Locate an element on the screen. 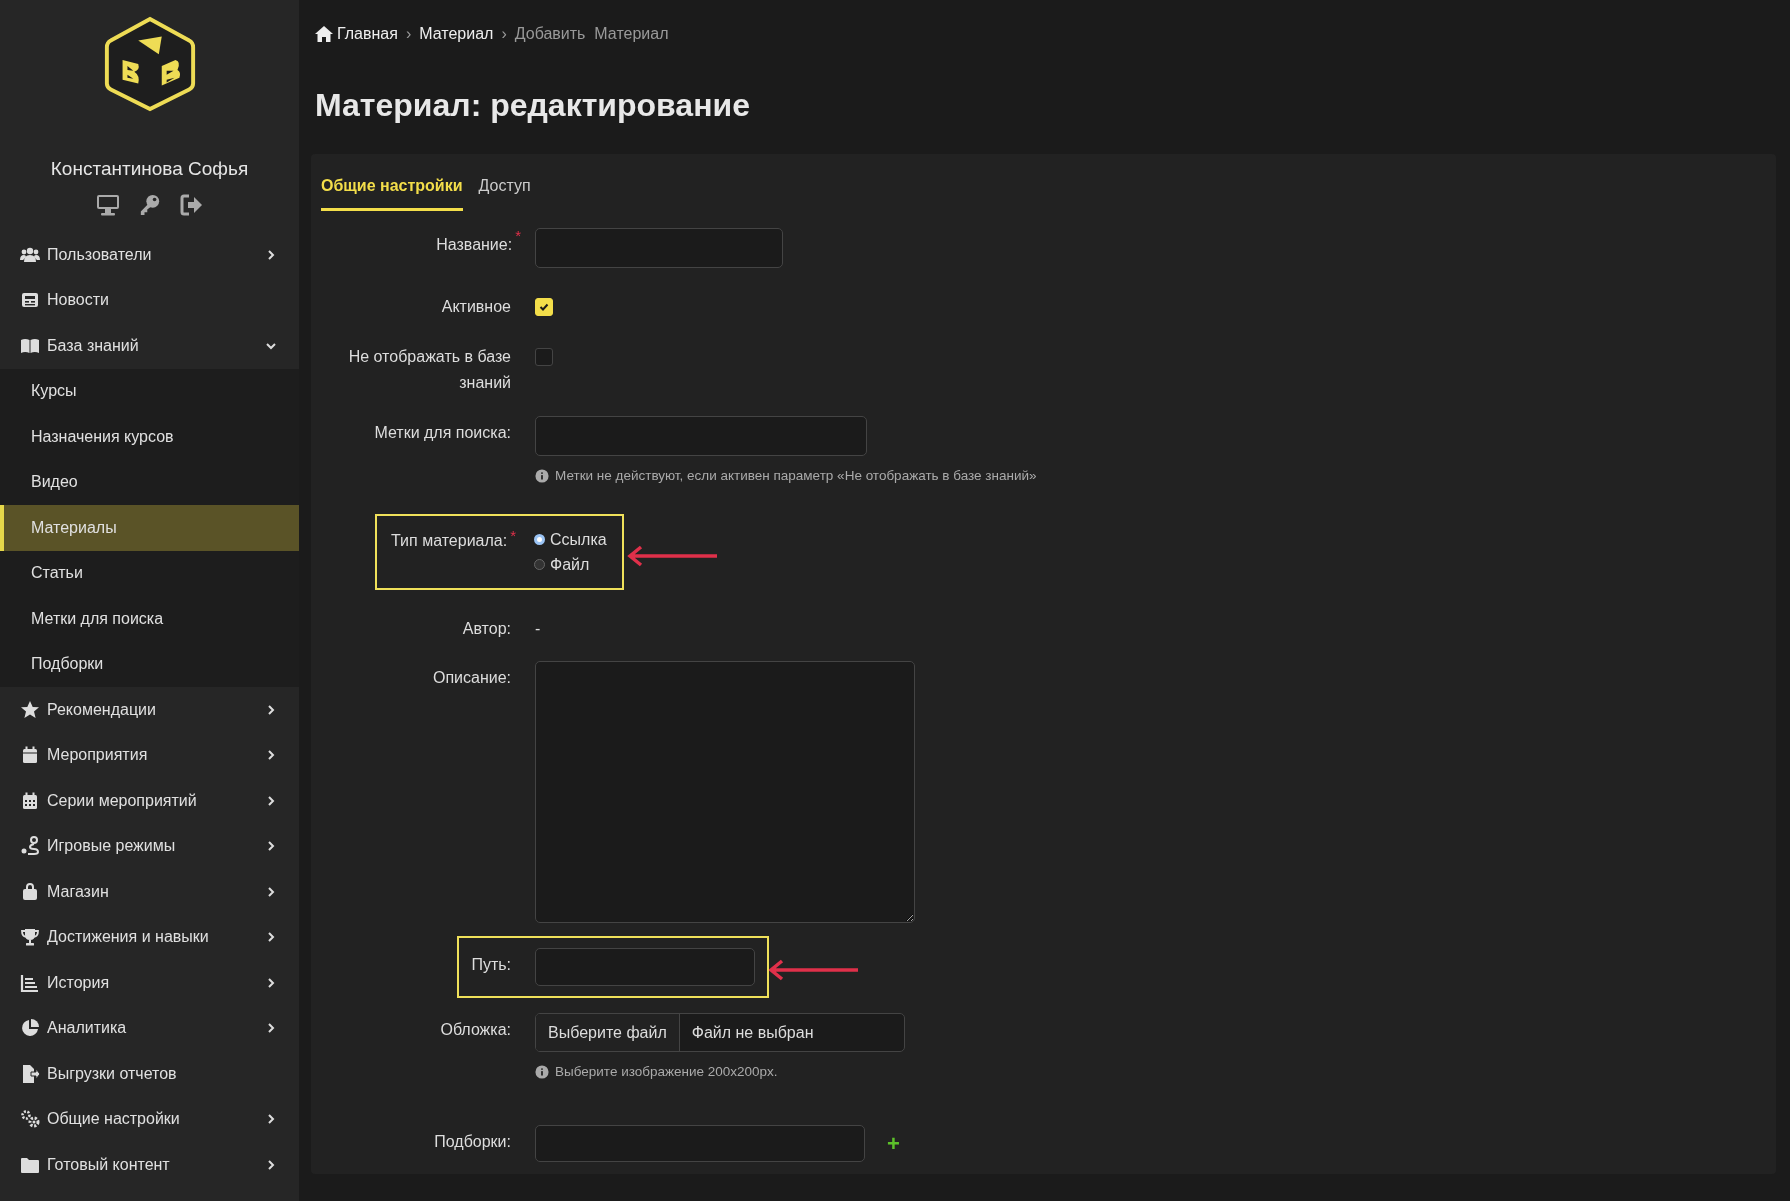 This screenshot has height=1201, width=1790. trophy-icon is located at coordinates (30, 937).